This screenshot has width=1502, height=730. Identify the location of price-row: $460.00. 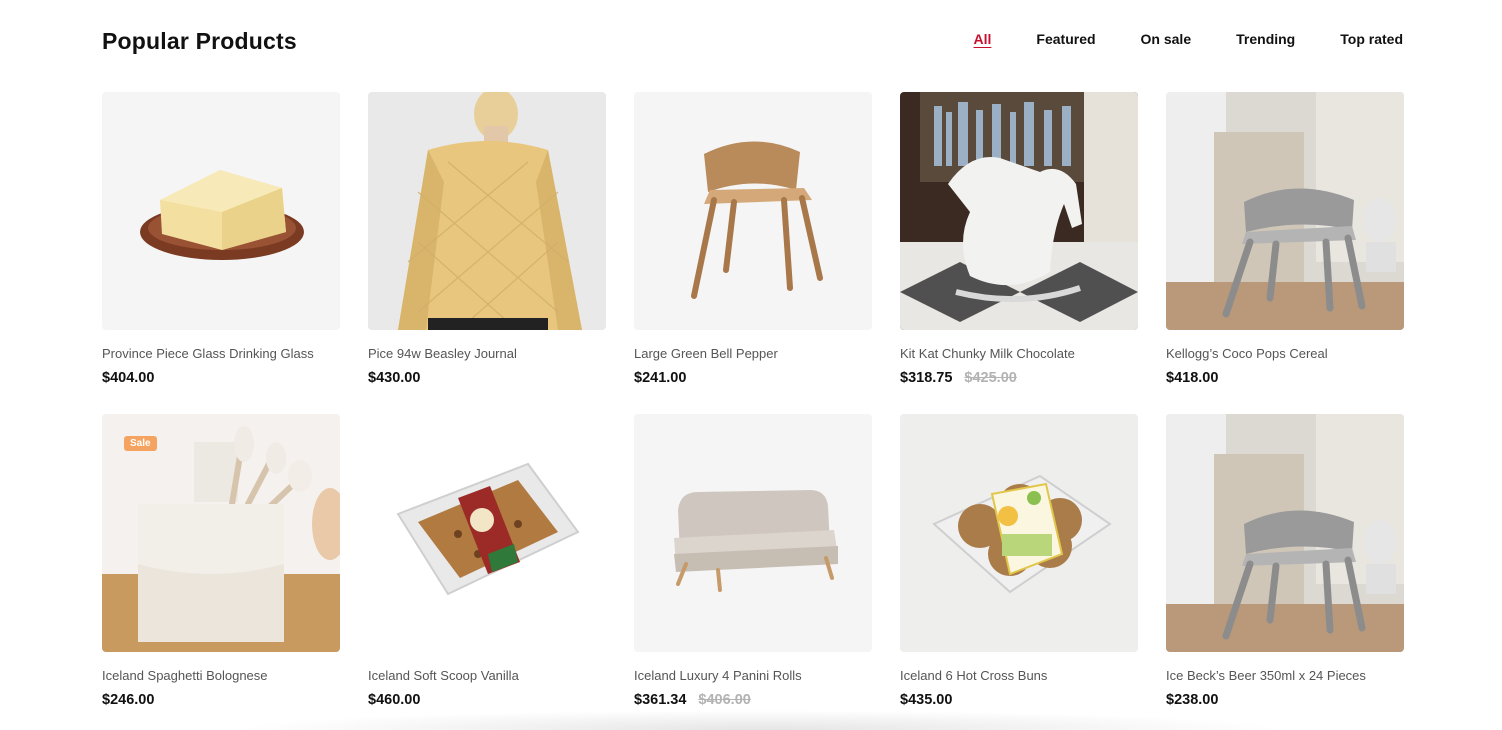
(394, 700).